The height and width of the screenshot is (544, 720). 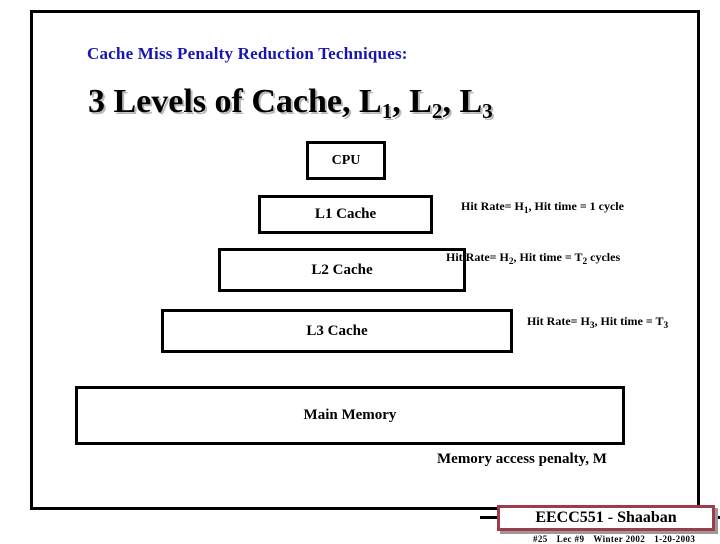 I want to click on l3-annotation-middle: , Hit time = T, so click(x=629, y=321).